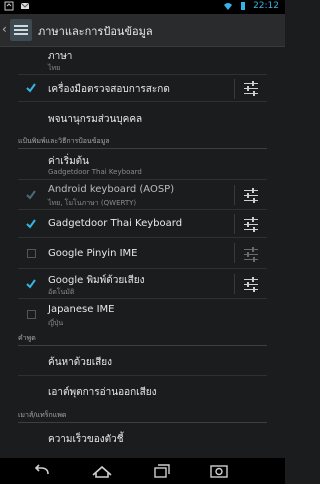 The image size is (320, 484). Describe the element at coordinates (81, 309) in the screenshot. I see `ime-label: Japanese IME` at that location.